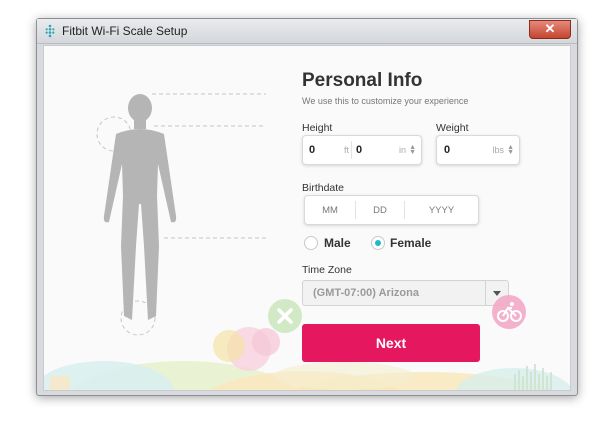  What do you see at coordinates (378, 243) in the screenshot?
I see `female-radio` at bounding box center [378, 243].